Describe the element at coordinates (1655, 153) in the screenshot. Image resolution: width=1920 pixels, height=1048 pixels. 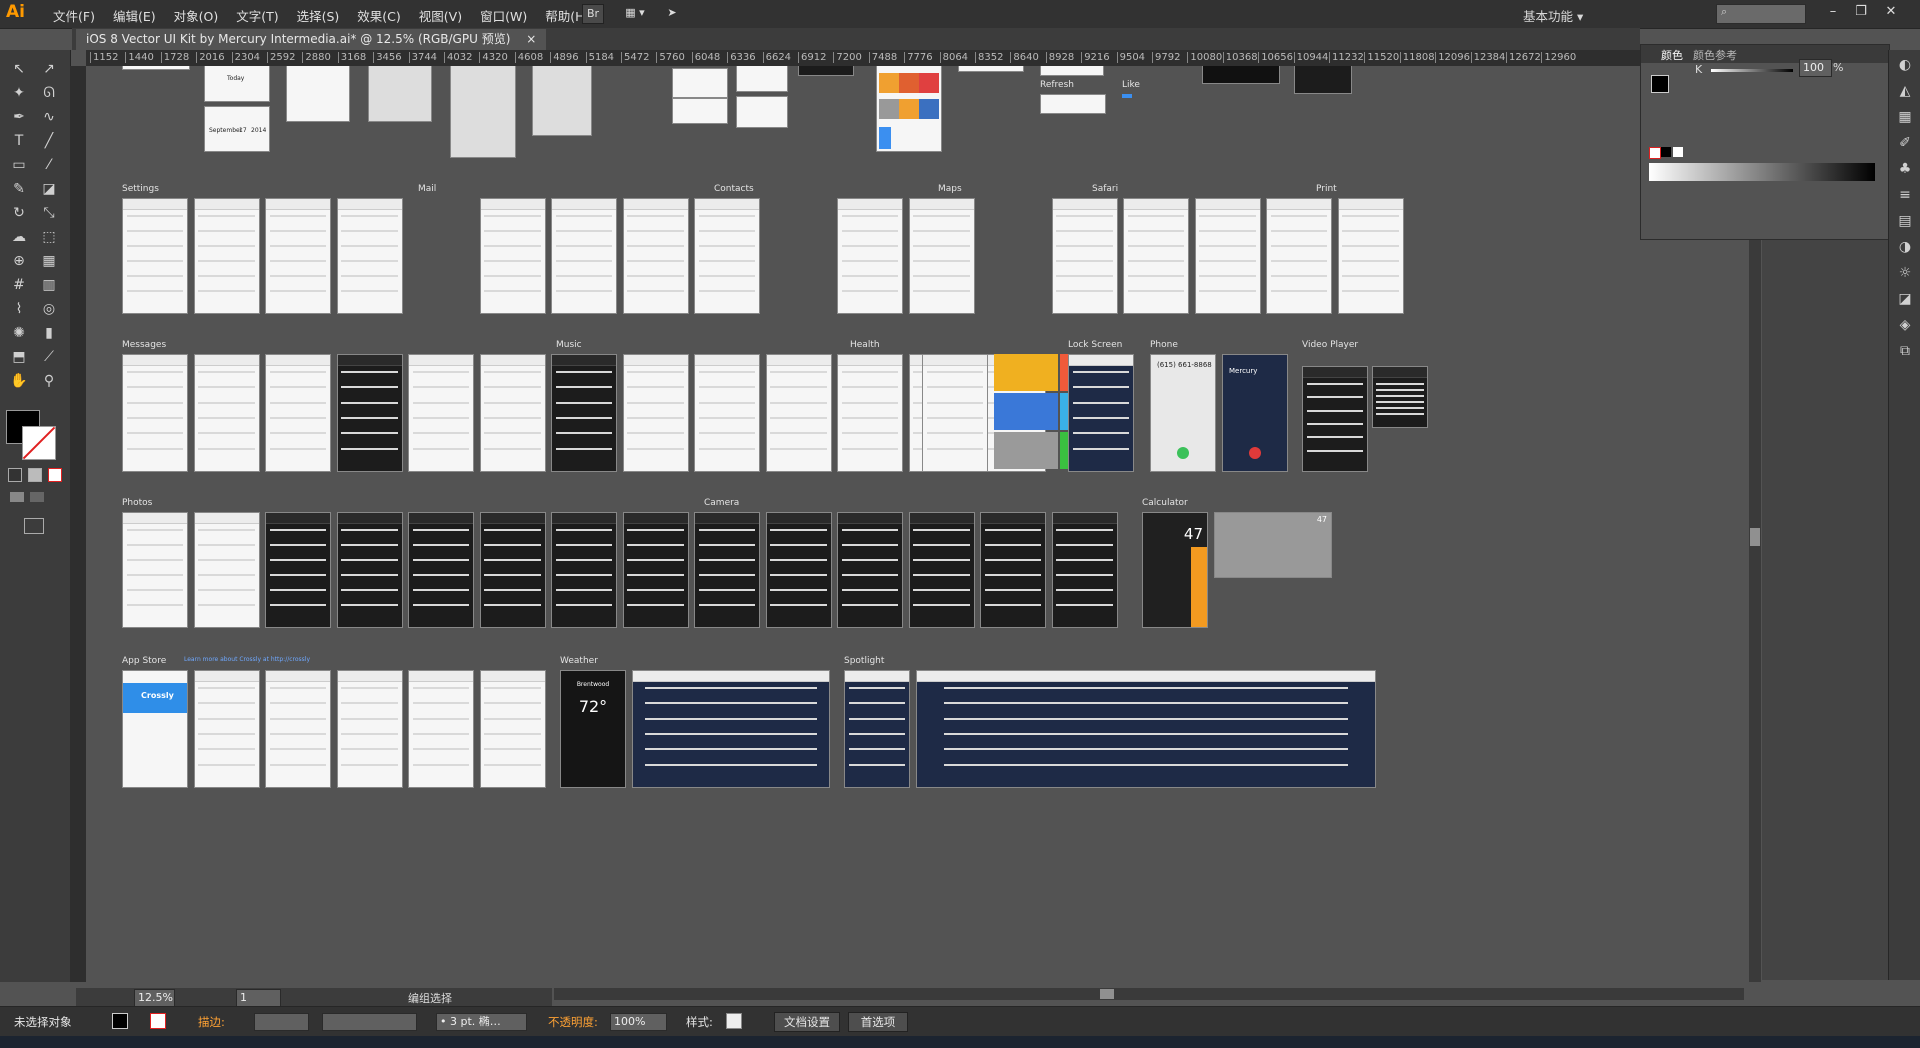
I see `none-swatch` at that location.